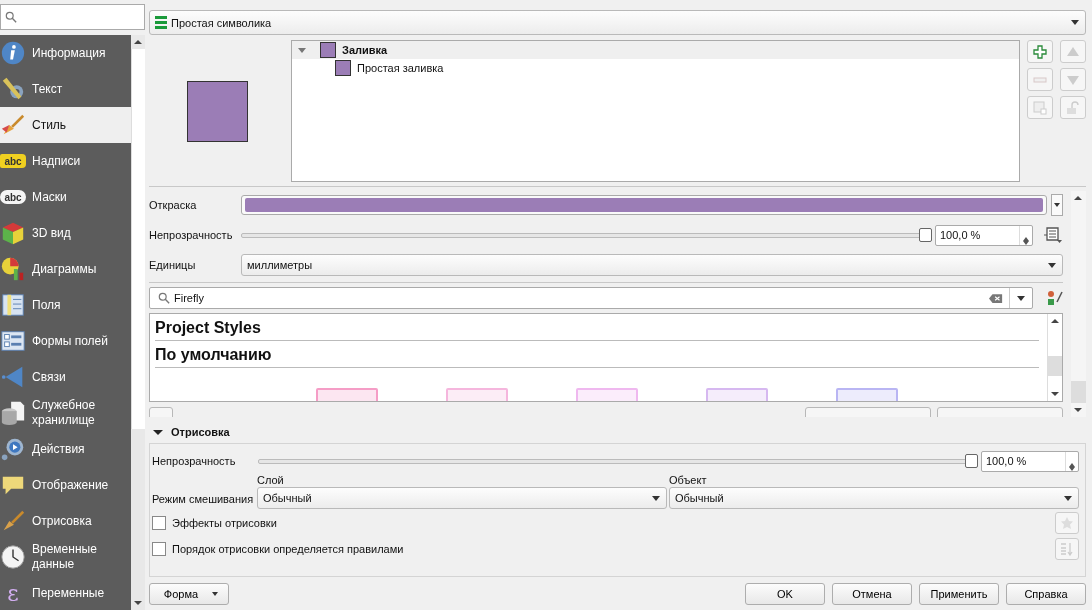 The height and width of the screenshot is (610, 1092). What do you see at coordinates (65, 341) in the screenshot?
I see `sidebar-item: Формы полей` at bounding box center [65, 341].